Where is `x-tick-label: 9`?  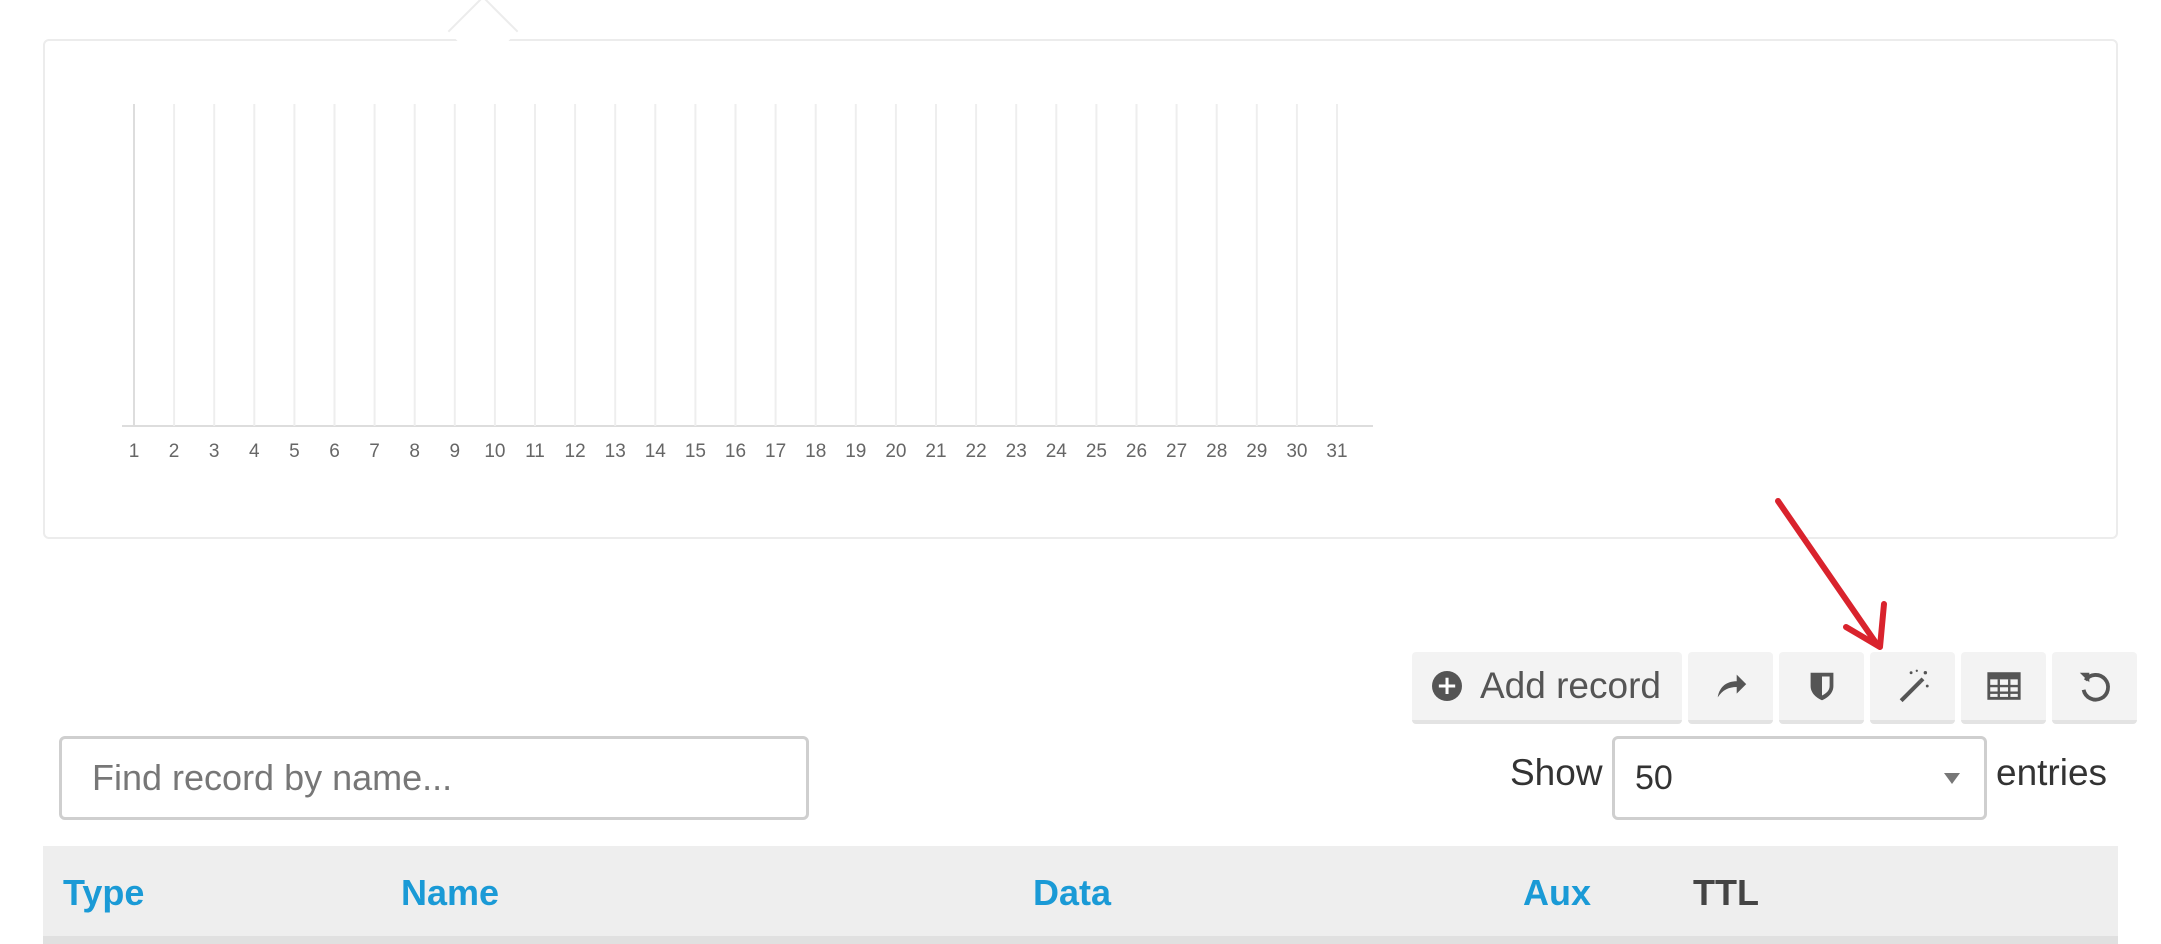
x-tick-label: 9 is located at coordinates (455, 451).